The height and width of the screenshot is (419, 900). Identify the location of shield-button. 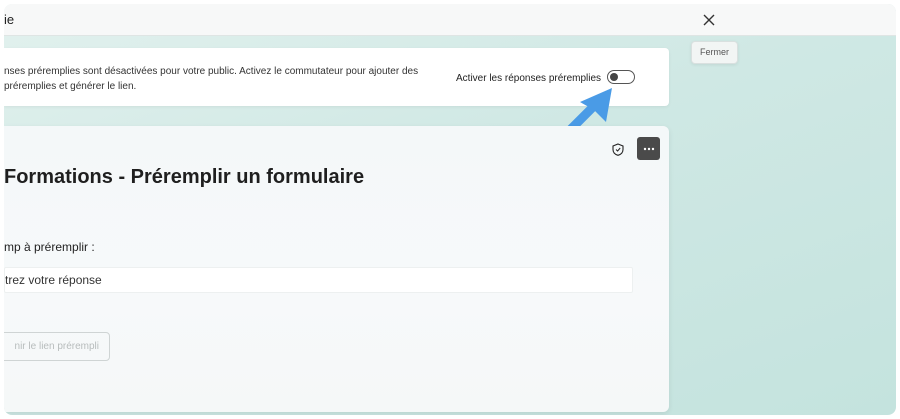
(618, 149).